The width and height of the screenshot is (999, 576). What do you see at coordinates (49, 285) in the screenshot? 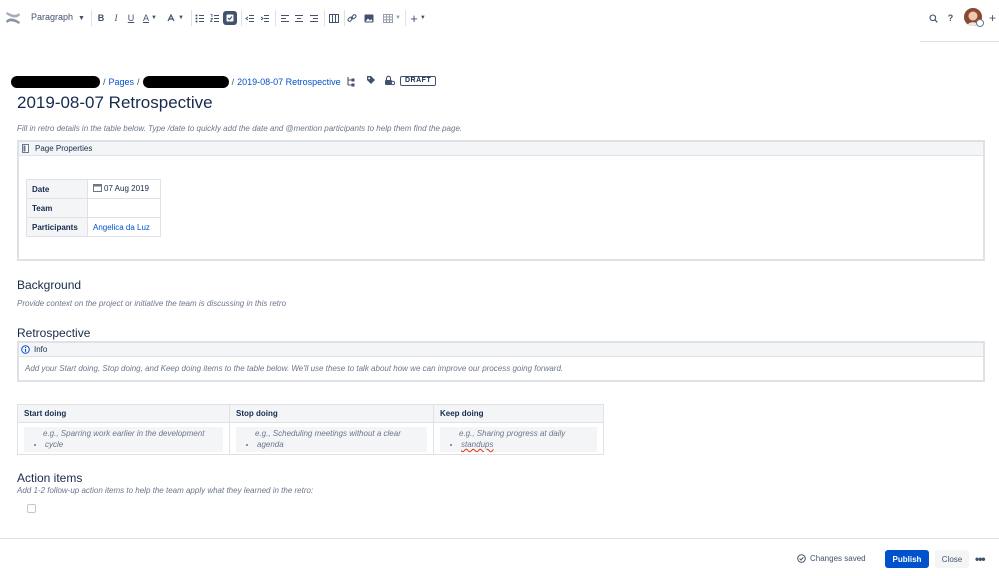
I see `background-heading: Background` at bounding box center [49, 285].